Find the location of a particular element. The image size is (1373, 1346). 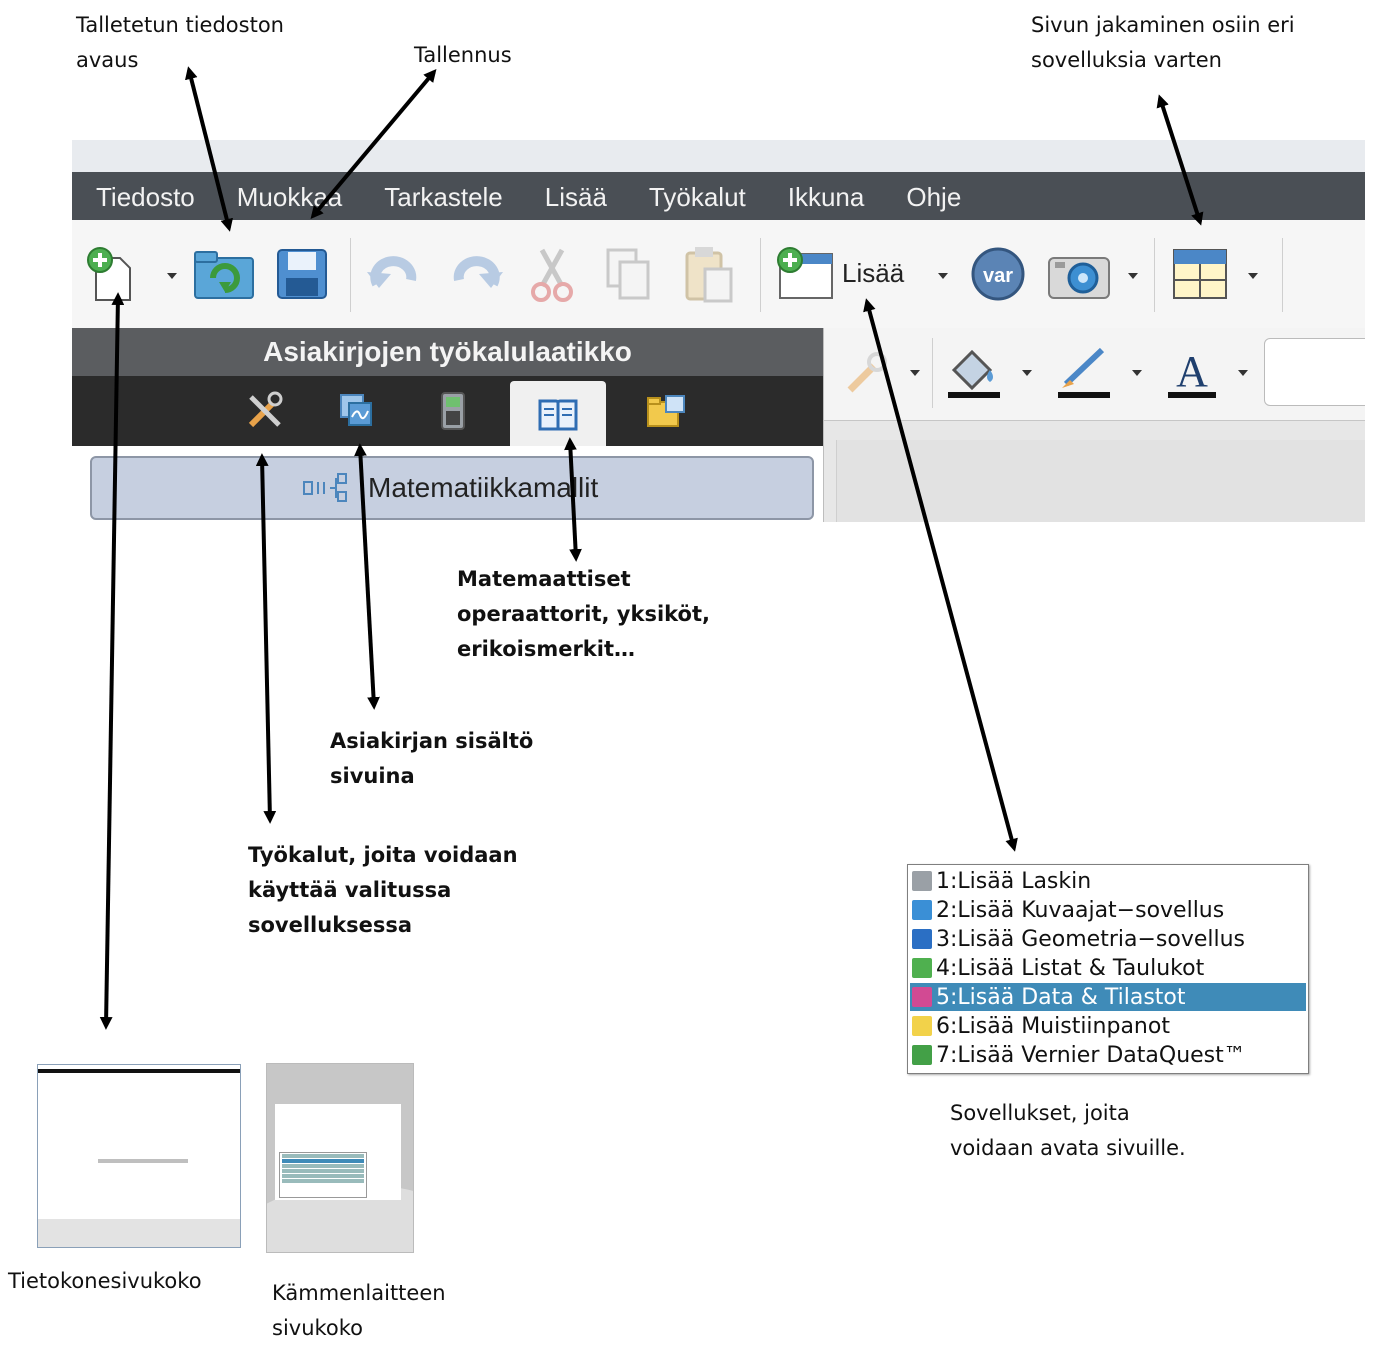

app-item-label: 6:Lisää Muistiinpanot is located at coordinates (1053, 1026).